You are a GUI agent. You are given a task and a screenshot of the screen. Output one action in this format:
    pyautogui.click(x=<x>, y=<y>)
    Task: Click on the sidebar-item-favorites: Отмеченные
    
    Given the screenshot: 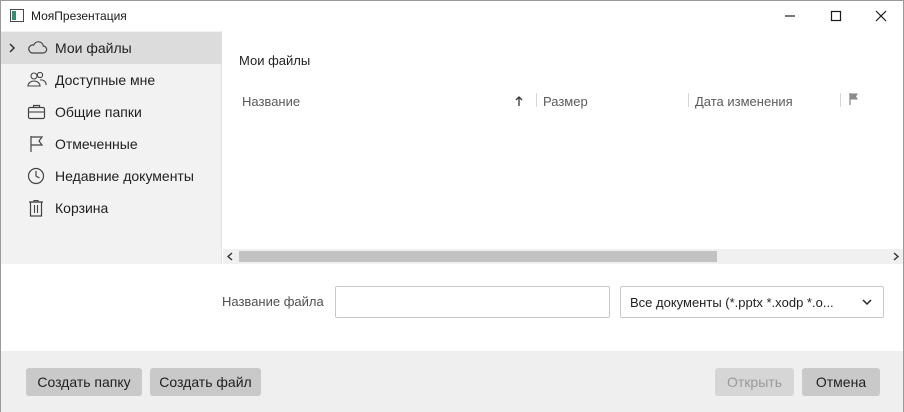 What is the action you would take?
    pyautogui.click(x=111, y=144)
    